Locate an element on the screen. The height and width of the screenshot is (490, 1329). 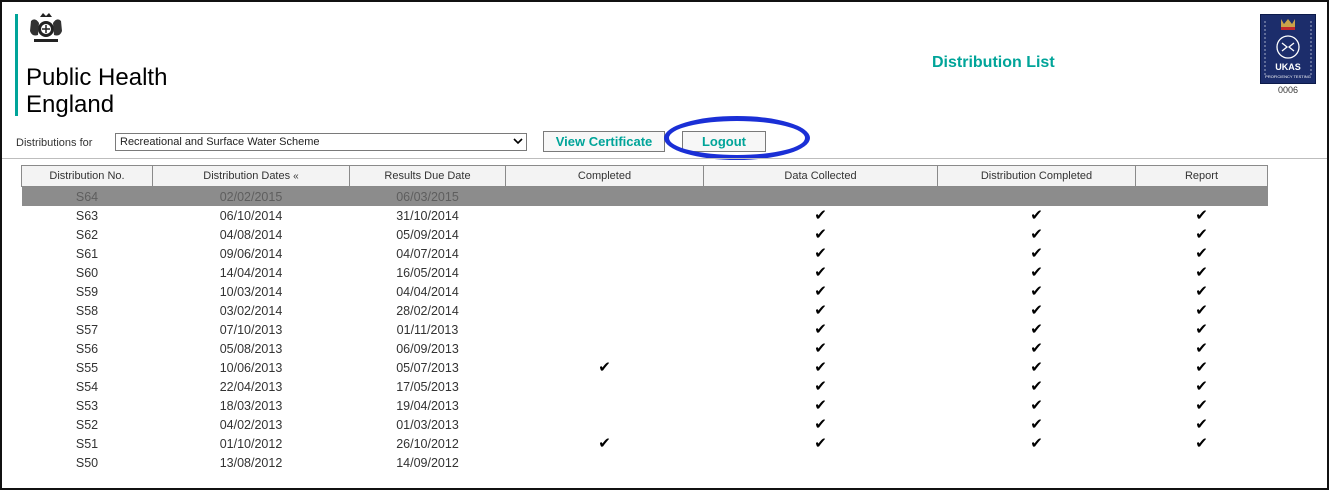
chevron-down-icon is located at coordinates (518, 142).